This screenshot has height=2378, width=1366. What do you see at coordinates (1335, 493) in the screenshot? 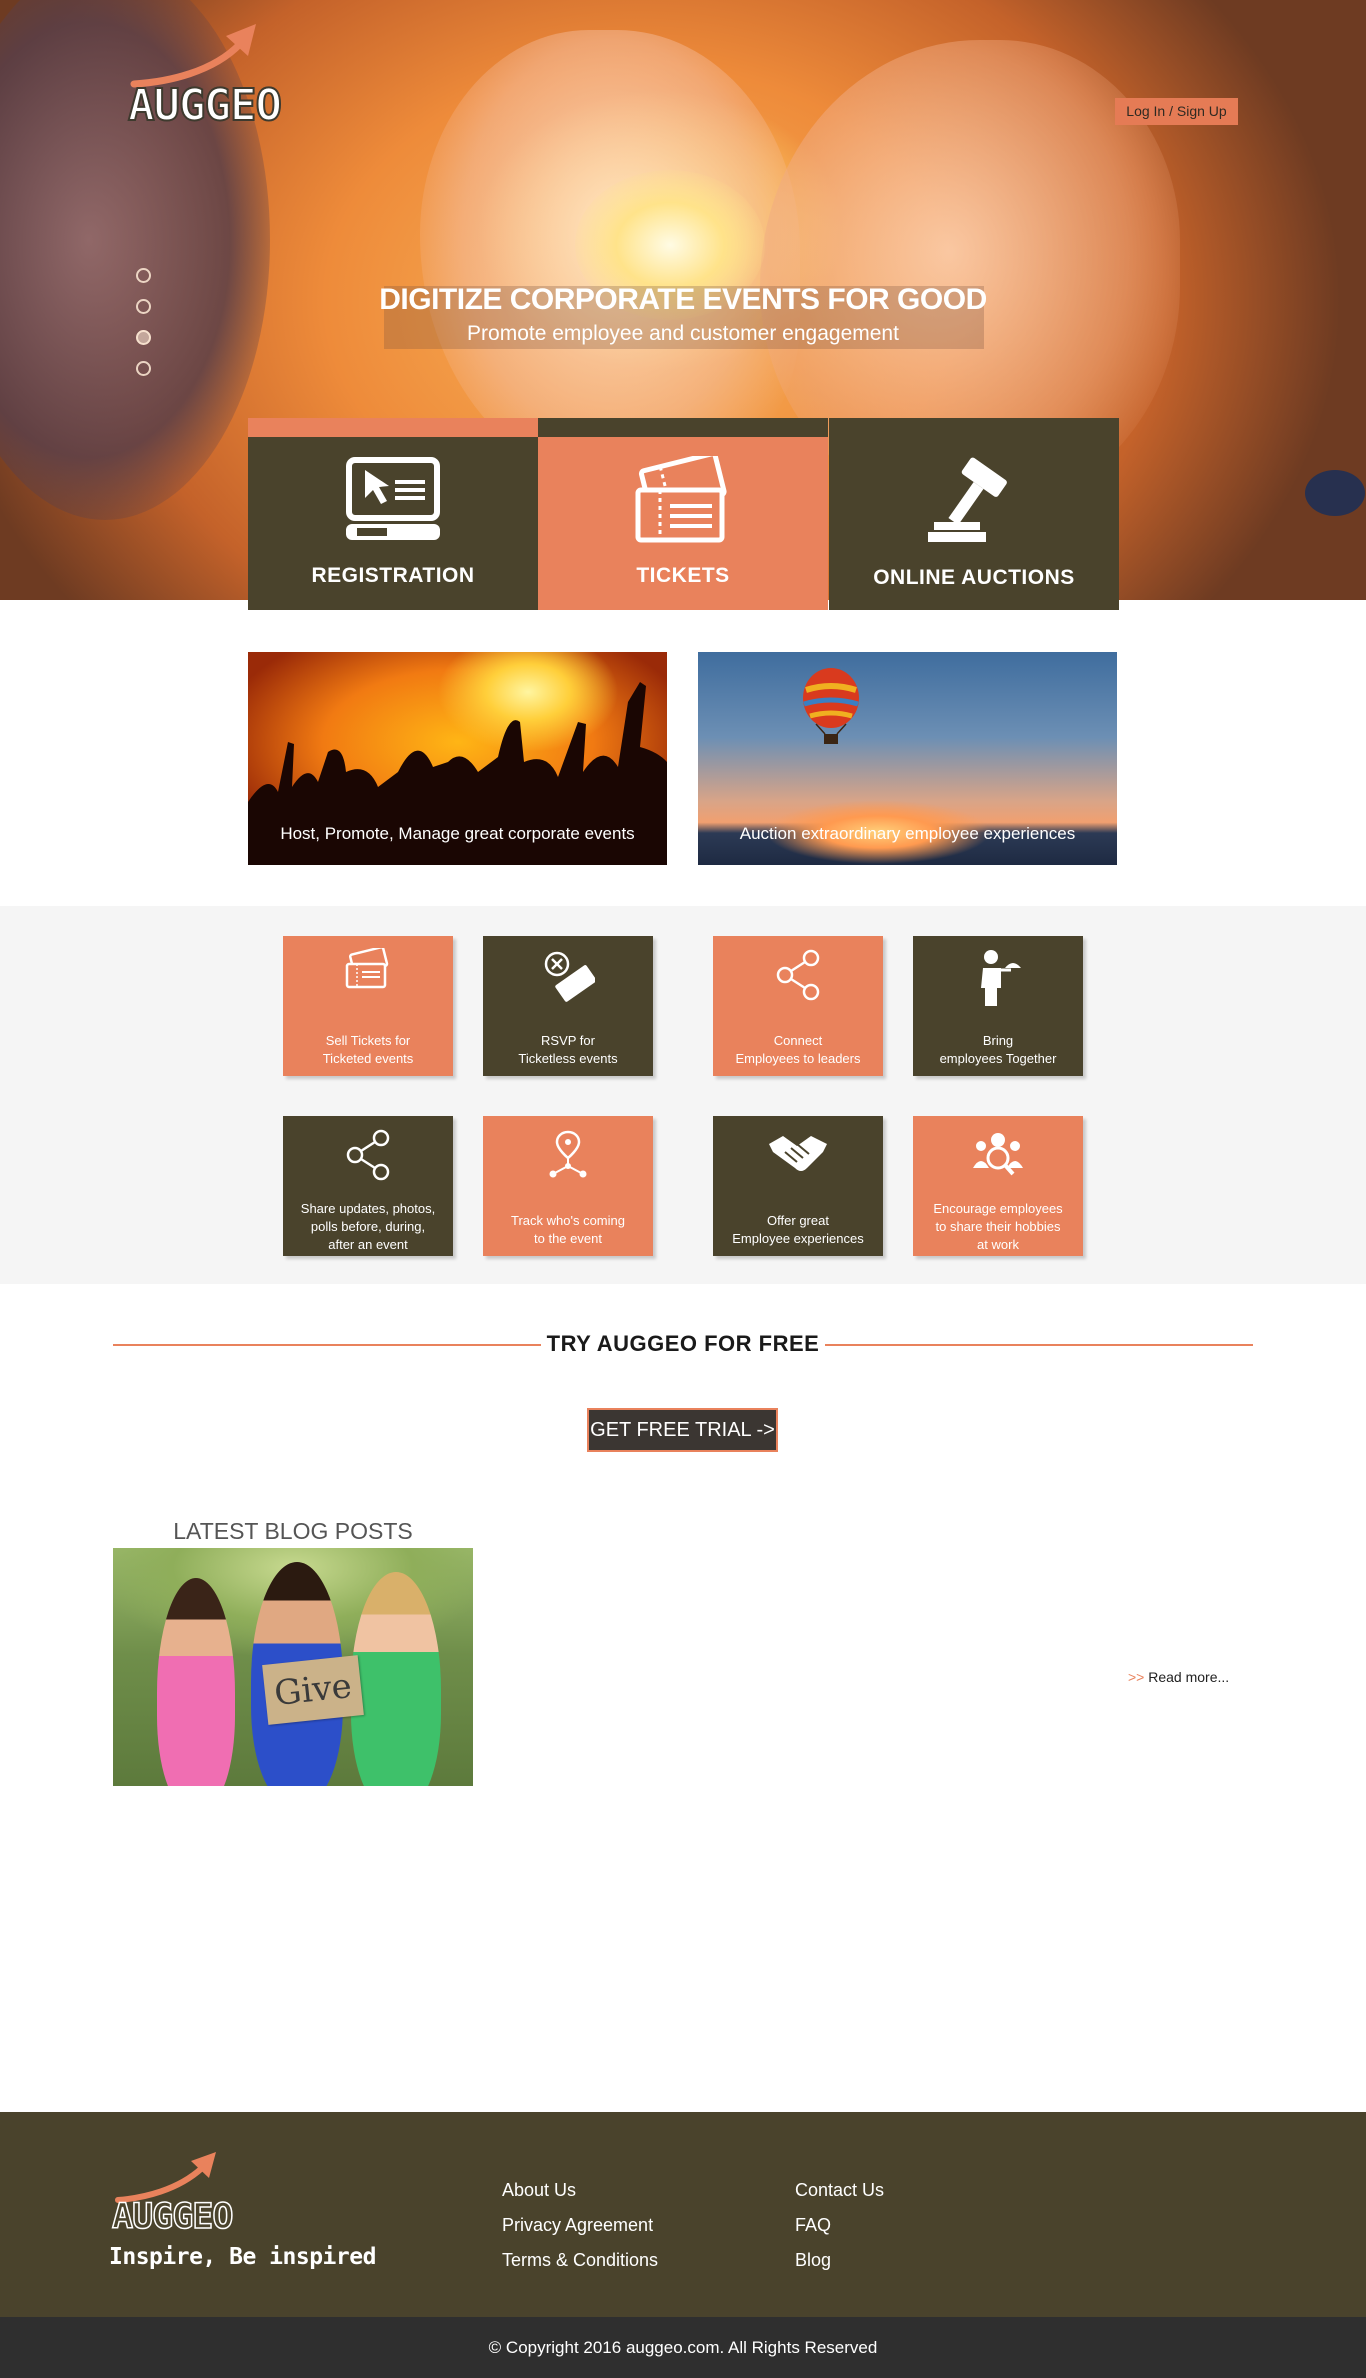
I see `hero-button-shape` at bounding box center [1335, 493].